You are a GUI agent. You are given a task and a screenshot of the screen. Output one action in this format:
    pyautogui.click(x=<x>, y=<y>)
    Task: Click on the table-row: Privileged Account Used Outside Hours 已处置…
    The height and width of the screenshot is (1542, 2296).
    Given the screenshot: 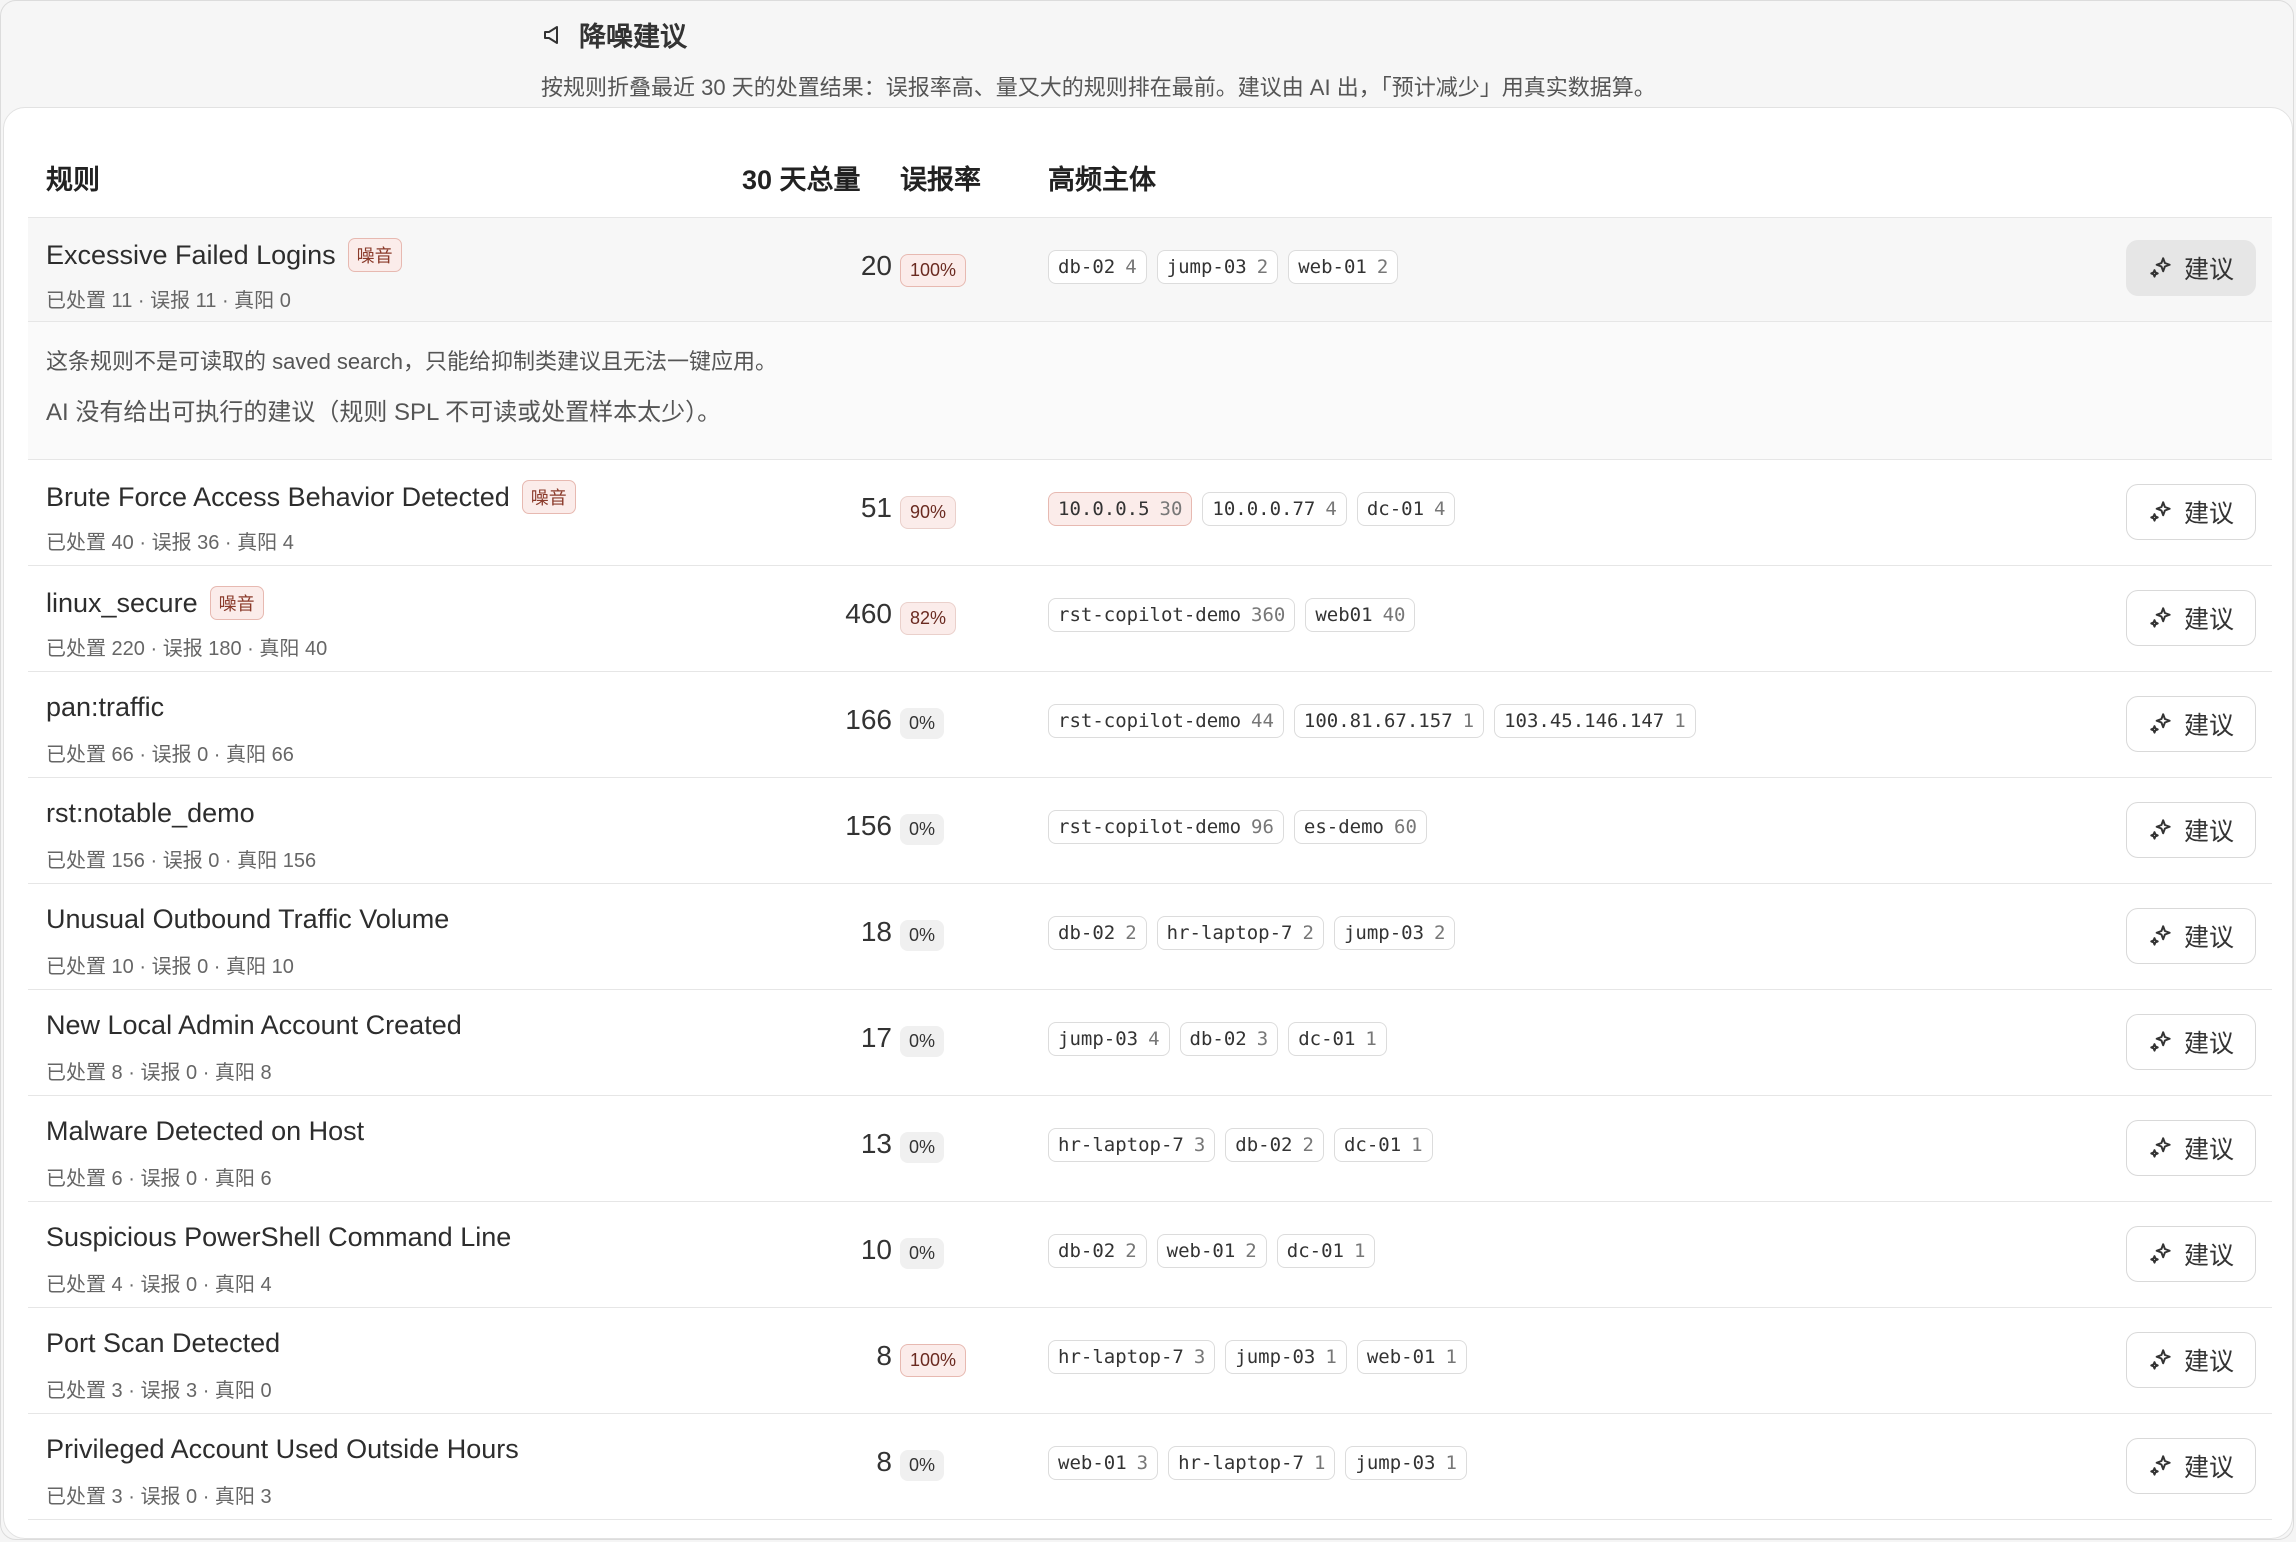 What is the action you would take?
    pyautogui.click(x=1150, y=1467)
    